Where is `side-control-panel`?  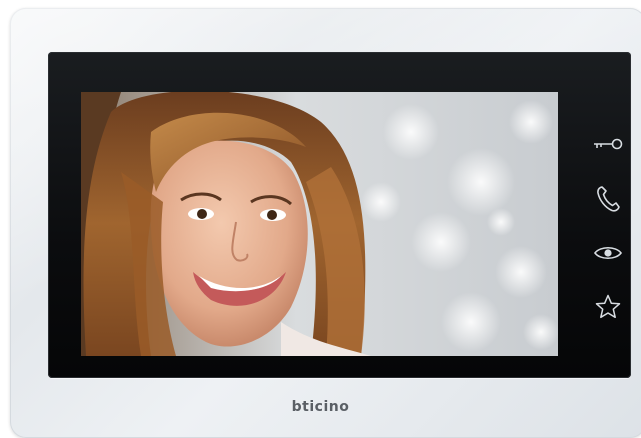
side-control-panel is located at coordinates (608, 227).